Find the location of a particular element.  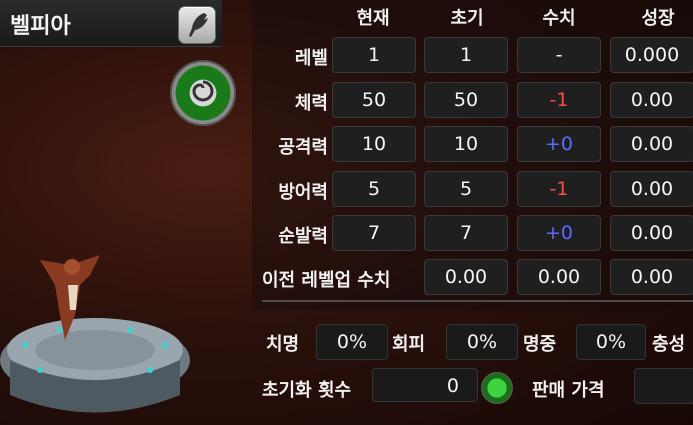

section-divider is located at coordinates (477, 301).